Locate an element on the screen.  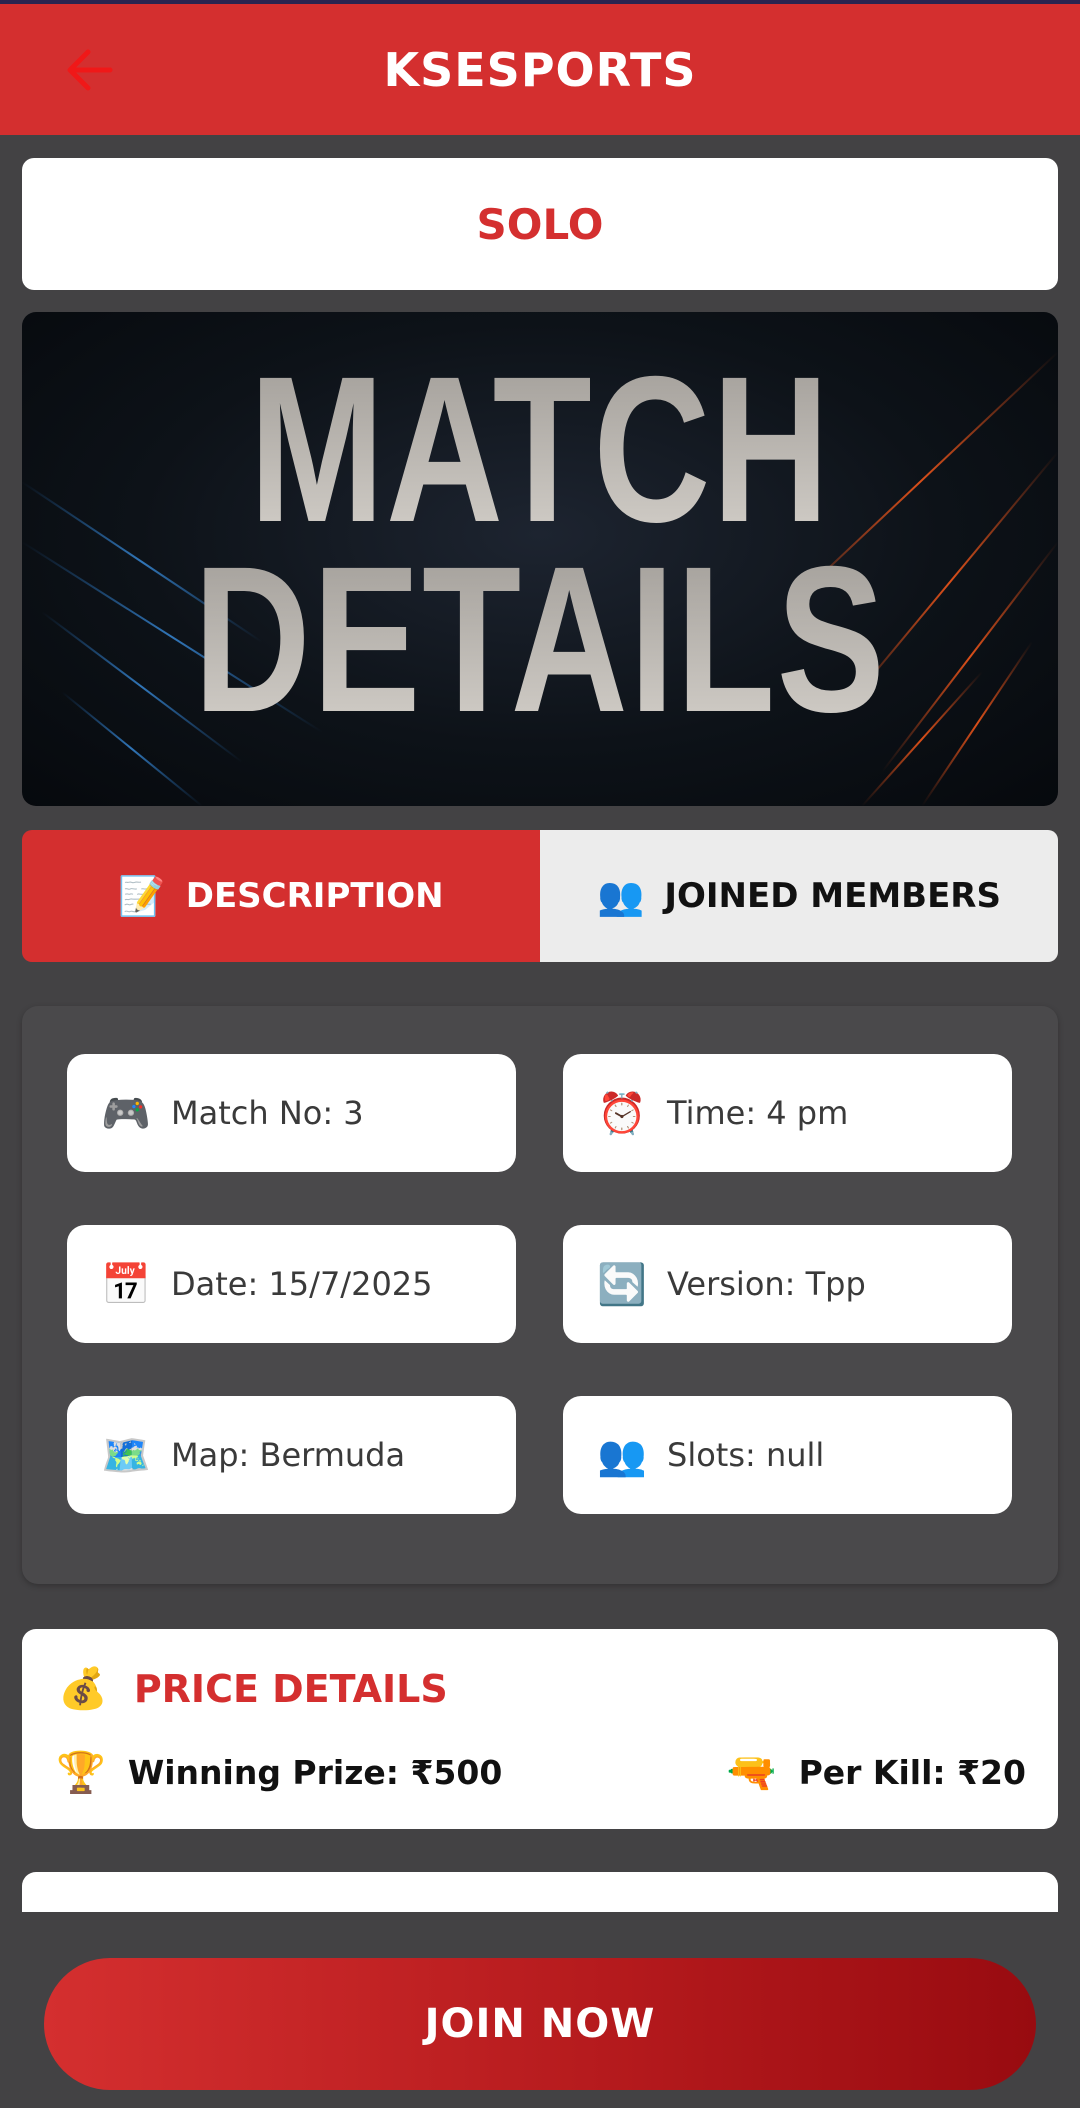
match-map-card: 🗺️ Map: Bermuda is located at coordinates (291, 1455).